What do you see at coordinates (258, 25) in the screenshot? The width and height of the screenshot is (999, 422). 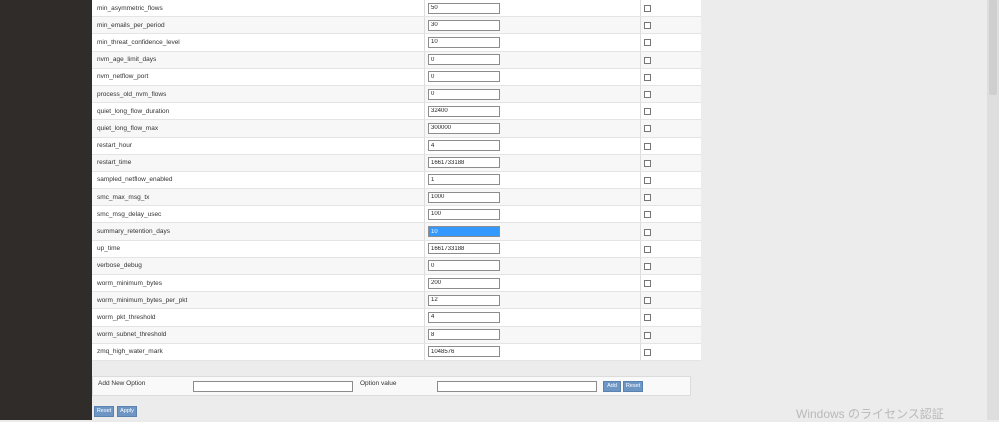 I see `option-name: min_emails_per_period` at bounding box center [258, 25].